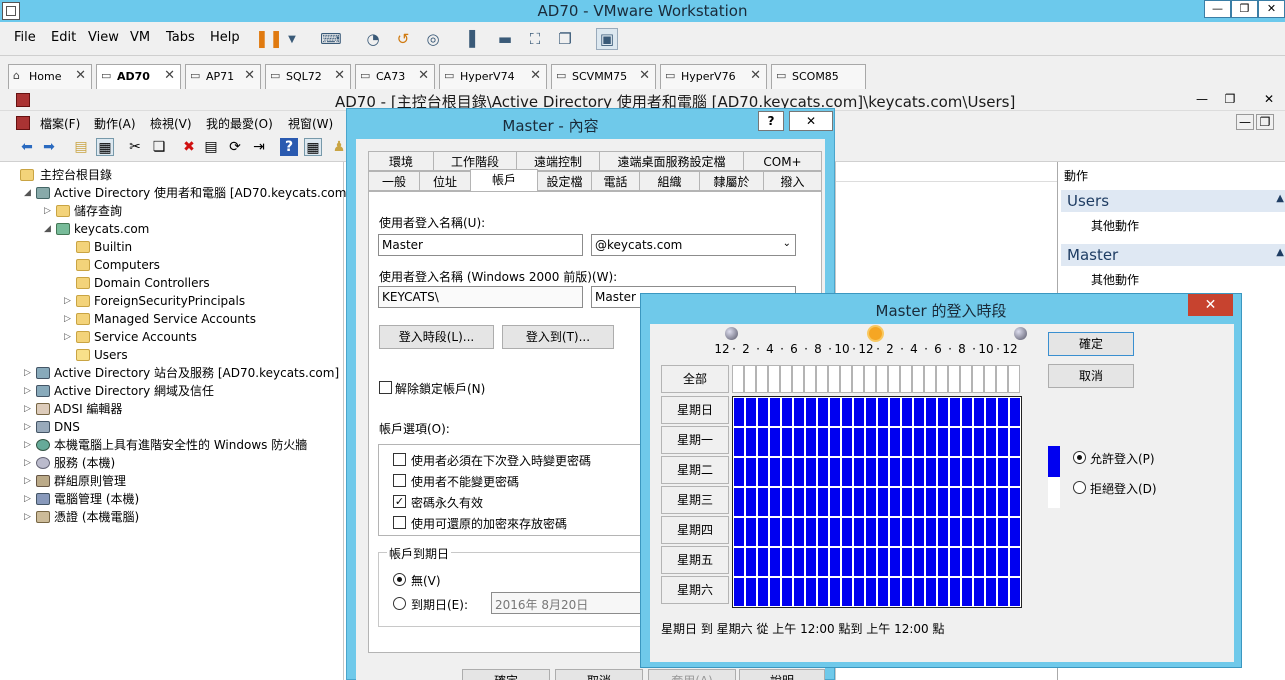 The width and height of the screenshot is (1285, 680). Describe the element at coordinates (607, 39) in the screenshot. I see `console-view-icon: ▣` at that location.